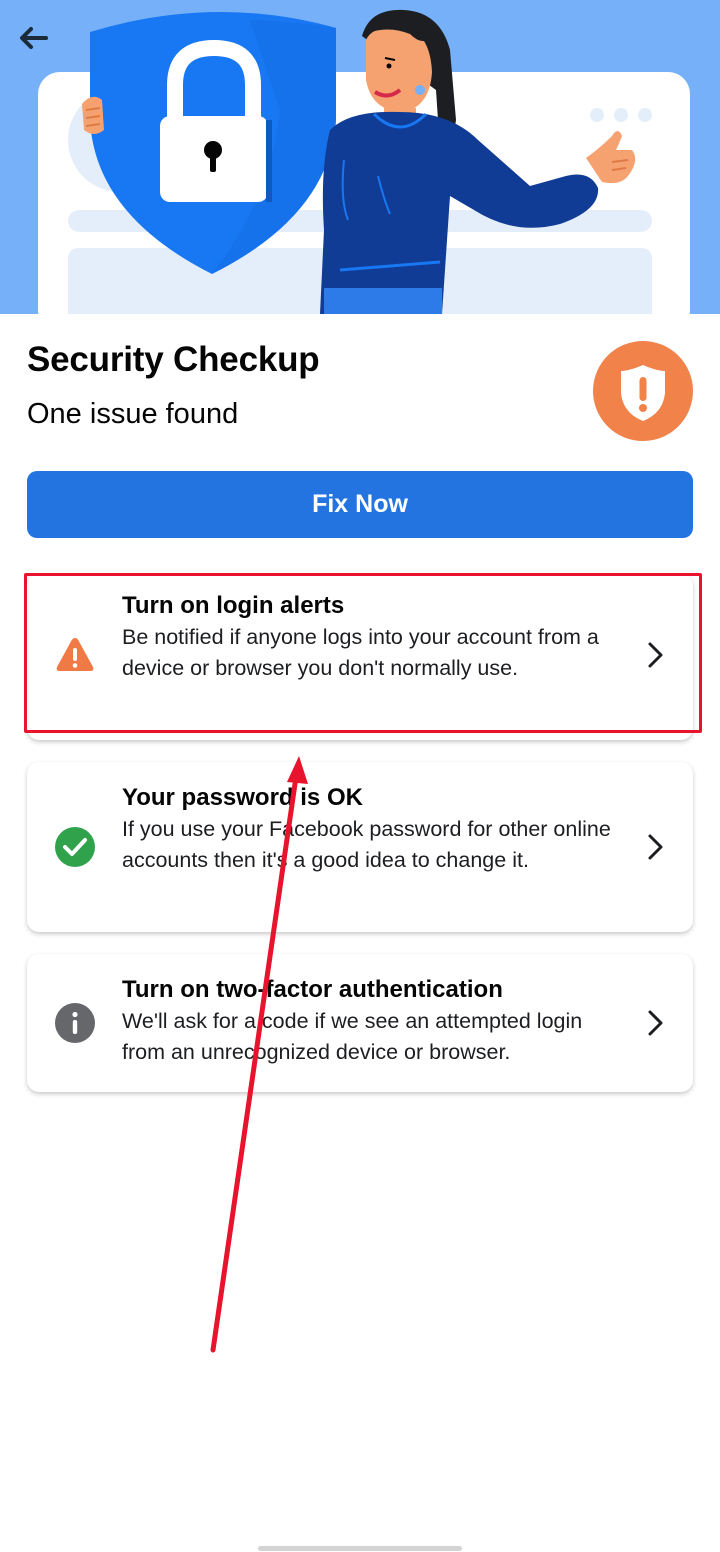 The width and height of the screenshot is (720, 1552). Describe the element at coordinates (34, 38) in the screenshot. I see `arrow-left-icon` at that location.